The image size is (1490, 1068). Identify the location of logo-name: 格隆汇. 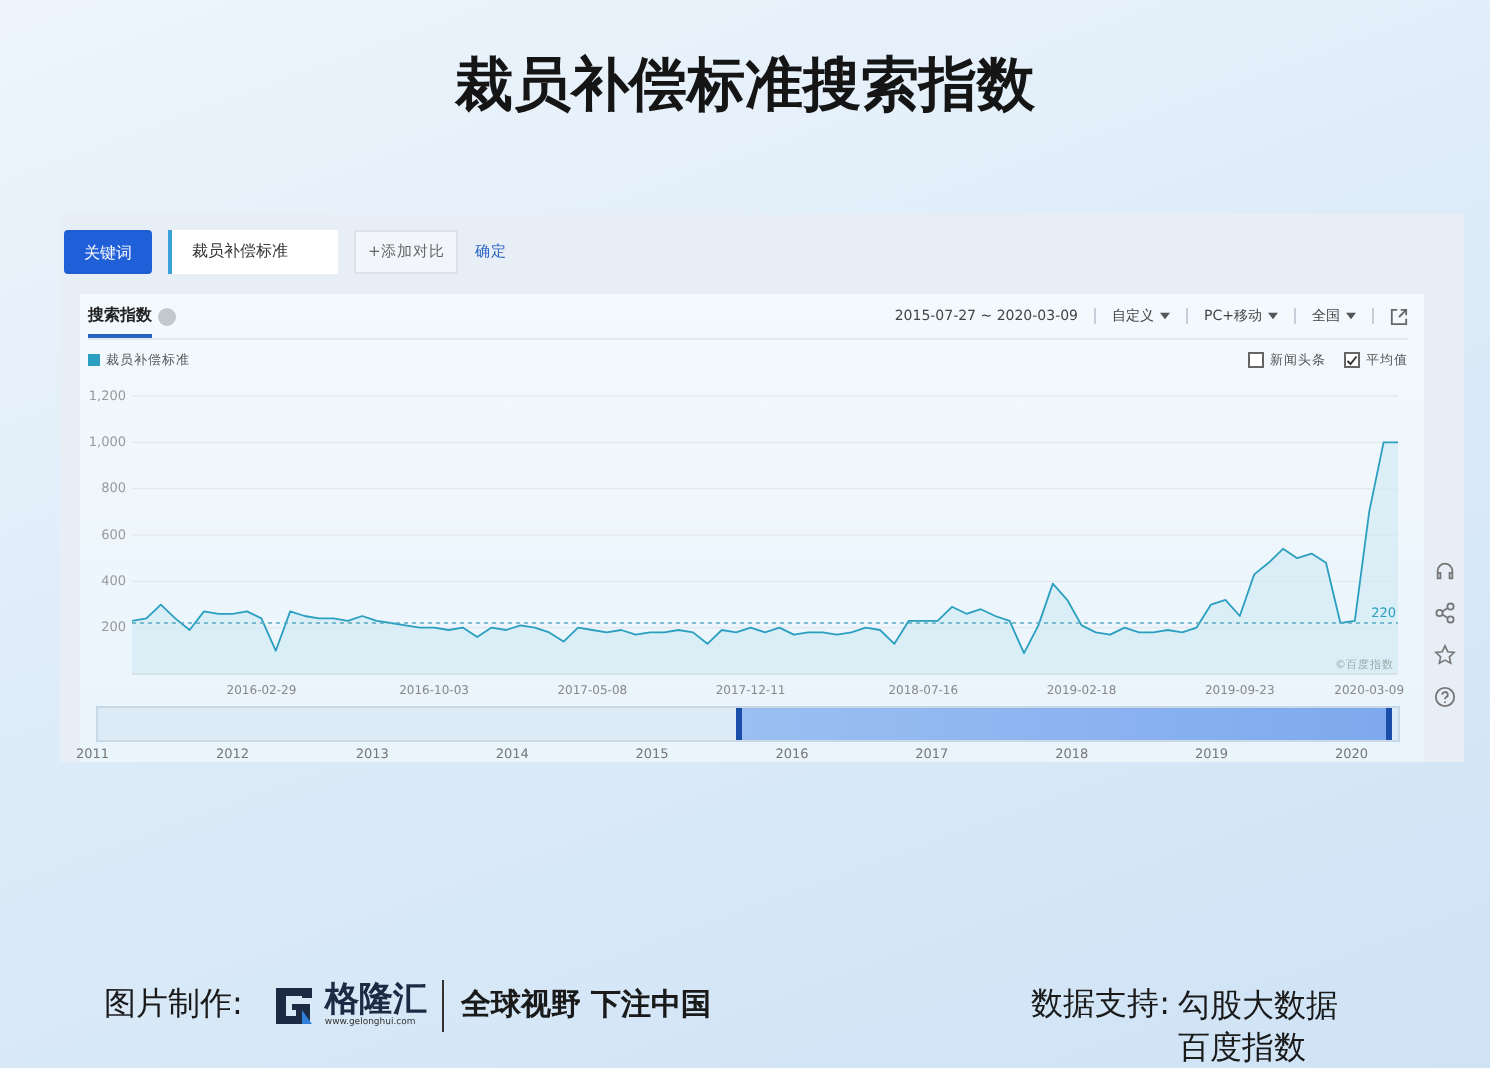
(375, 1000).